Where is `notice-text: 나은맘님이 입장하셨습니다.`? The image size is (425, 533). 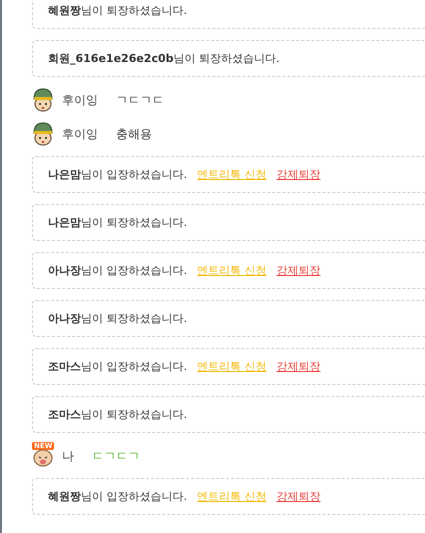 notice-text: 나은맘님이 입장하셨습니다. is located at coordinates (117, 174).